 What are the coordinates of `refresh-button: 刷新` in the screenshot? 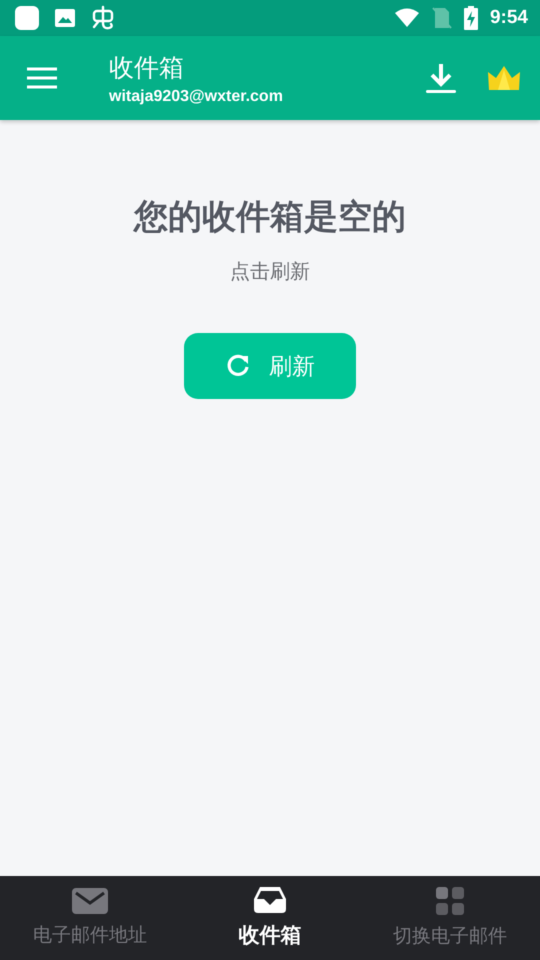 It's located at (270, 366).